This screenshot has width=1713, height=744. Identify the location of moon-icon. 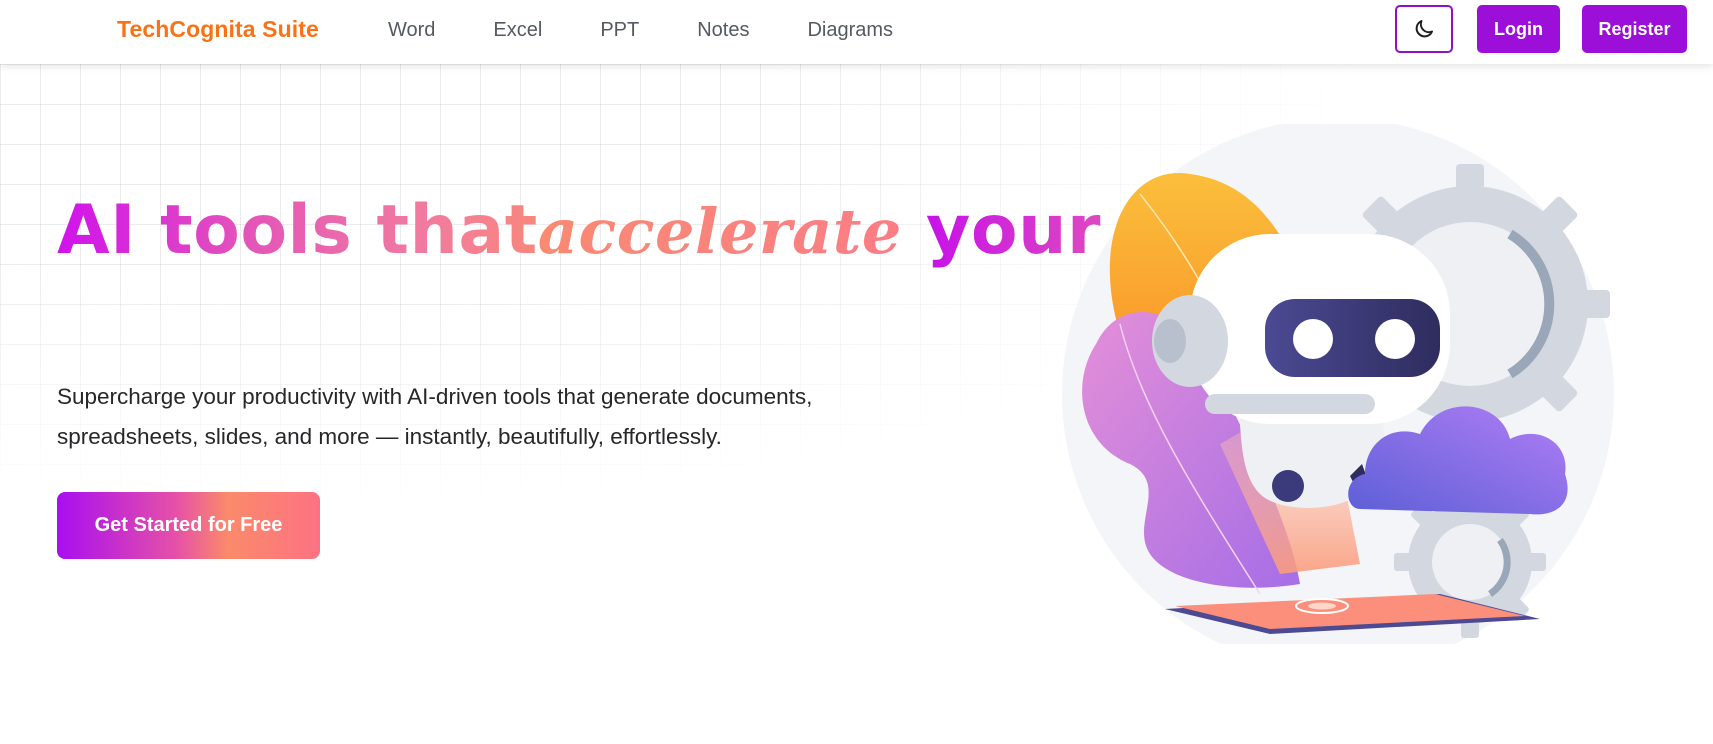
(1424, 29).